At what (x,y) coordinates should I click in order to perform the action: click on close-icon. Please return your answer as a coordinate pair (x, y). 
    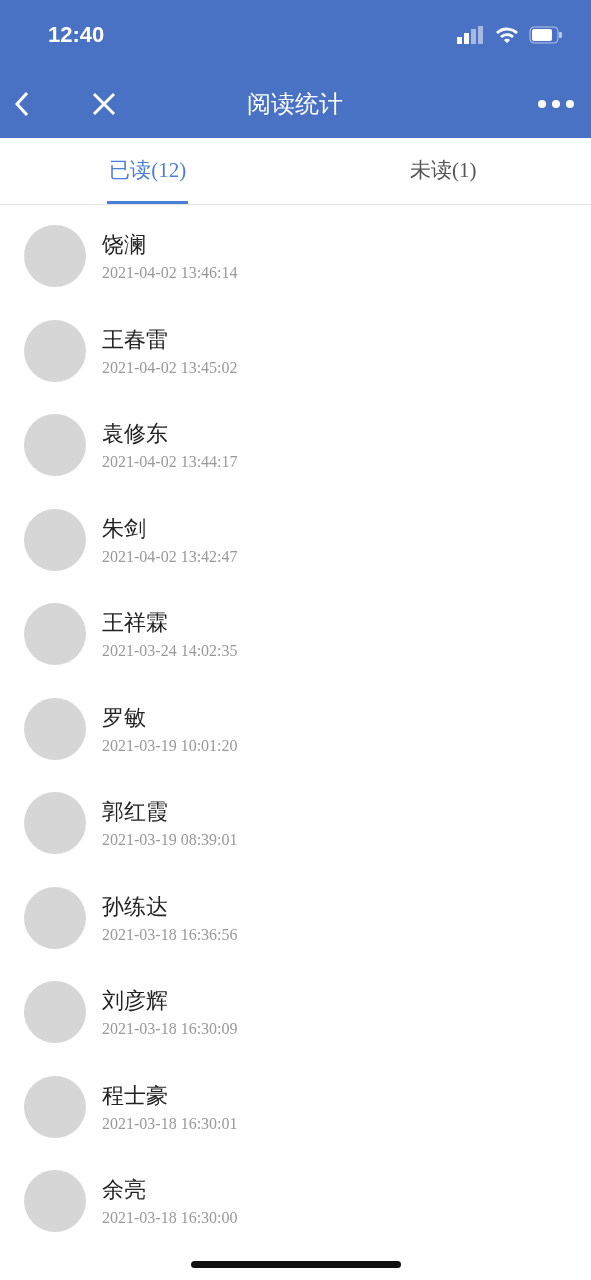
    Looking at the image, I should click on (104, 104).